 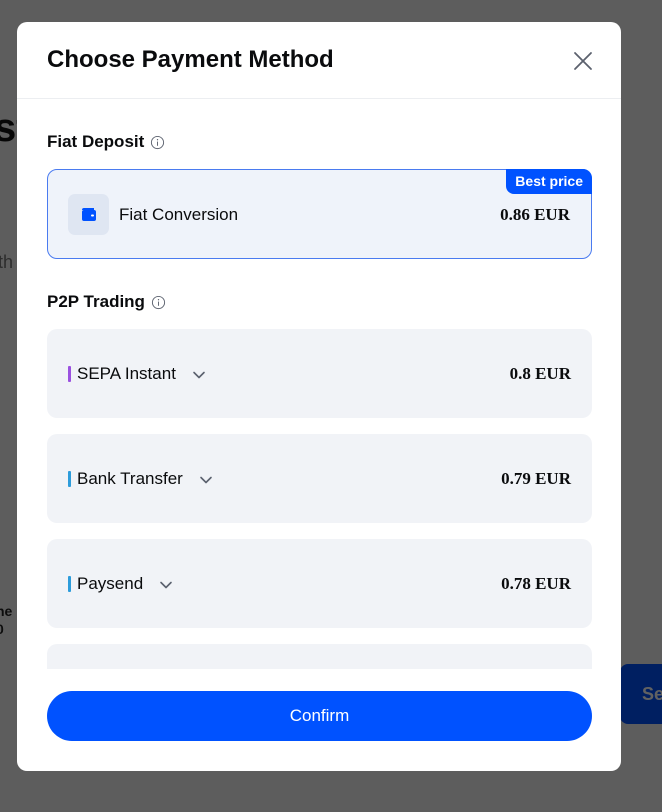 I want to click on fiat-deposit-heading: Fiat Deposit, so click(x=106, y=142).